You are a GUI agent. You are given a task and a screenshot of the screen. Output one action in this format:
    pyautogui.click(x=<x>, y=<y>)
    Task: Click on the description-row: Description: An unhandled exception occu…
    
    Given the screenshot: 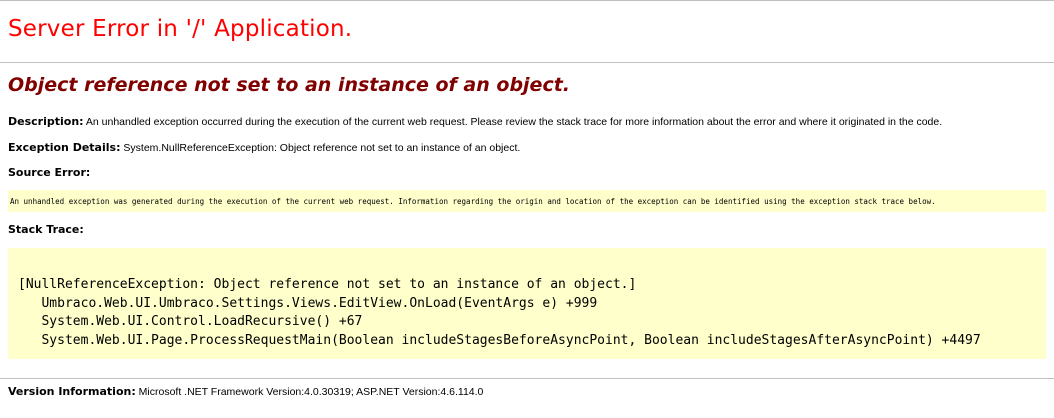 What is the action you would take?
    pyautogui.click(x=475, y=121)
    